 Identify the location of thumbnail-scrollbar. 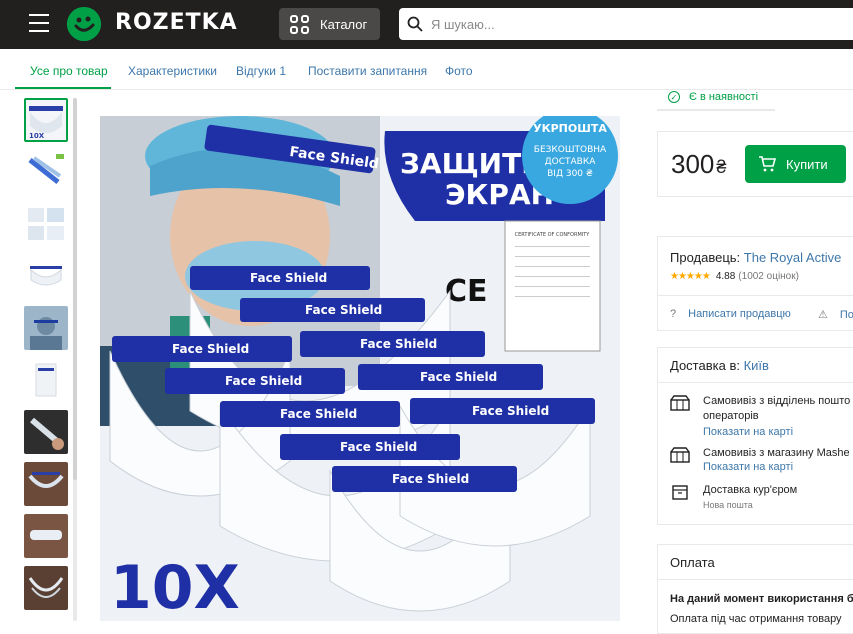
(75, 359).